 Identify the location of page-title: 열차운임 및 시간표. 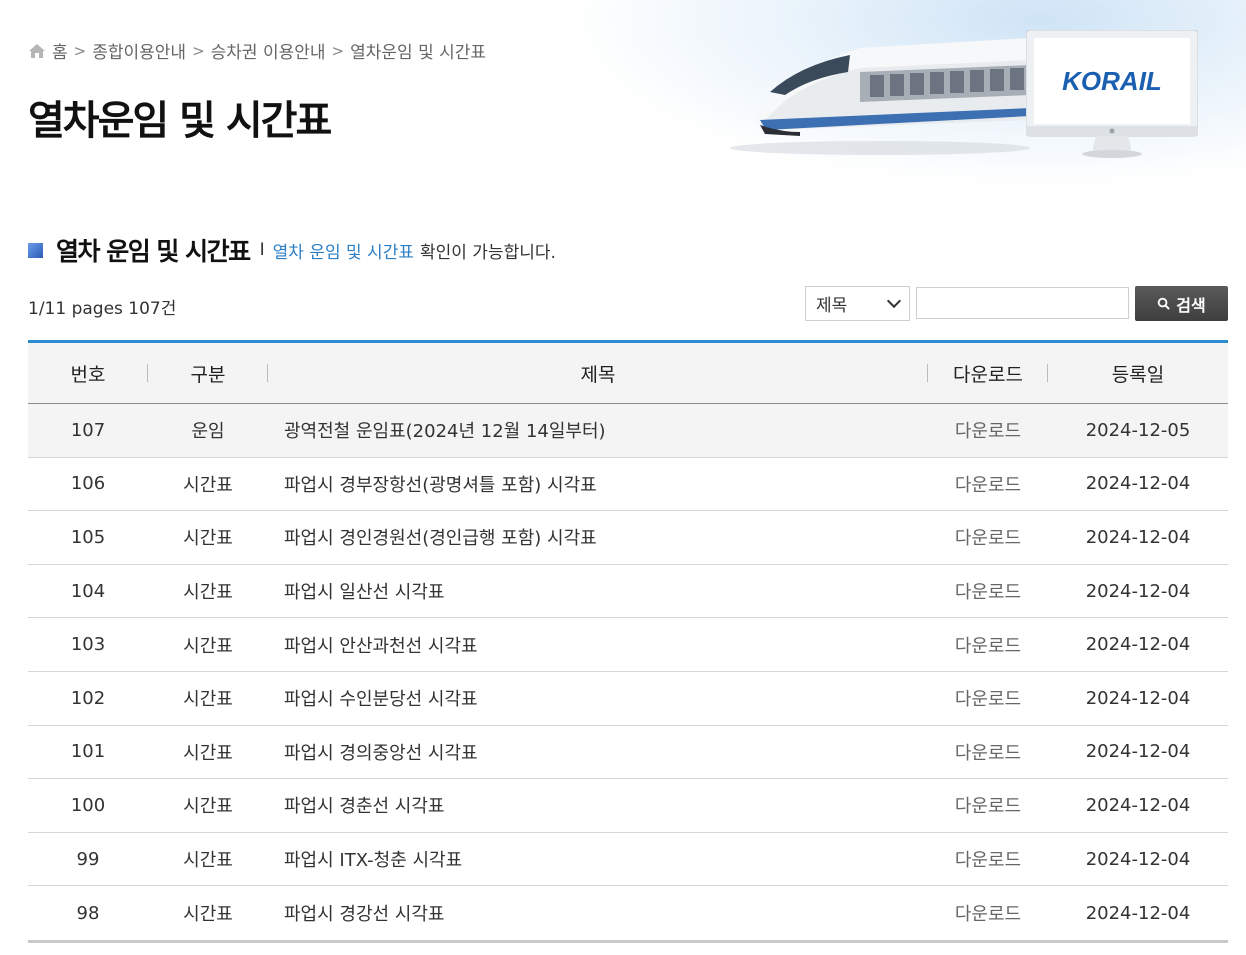
(180, 121).